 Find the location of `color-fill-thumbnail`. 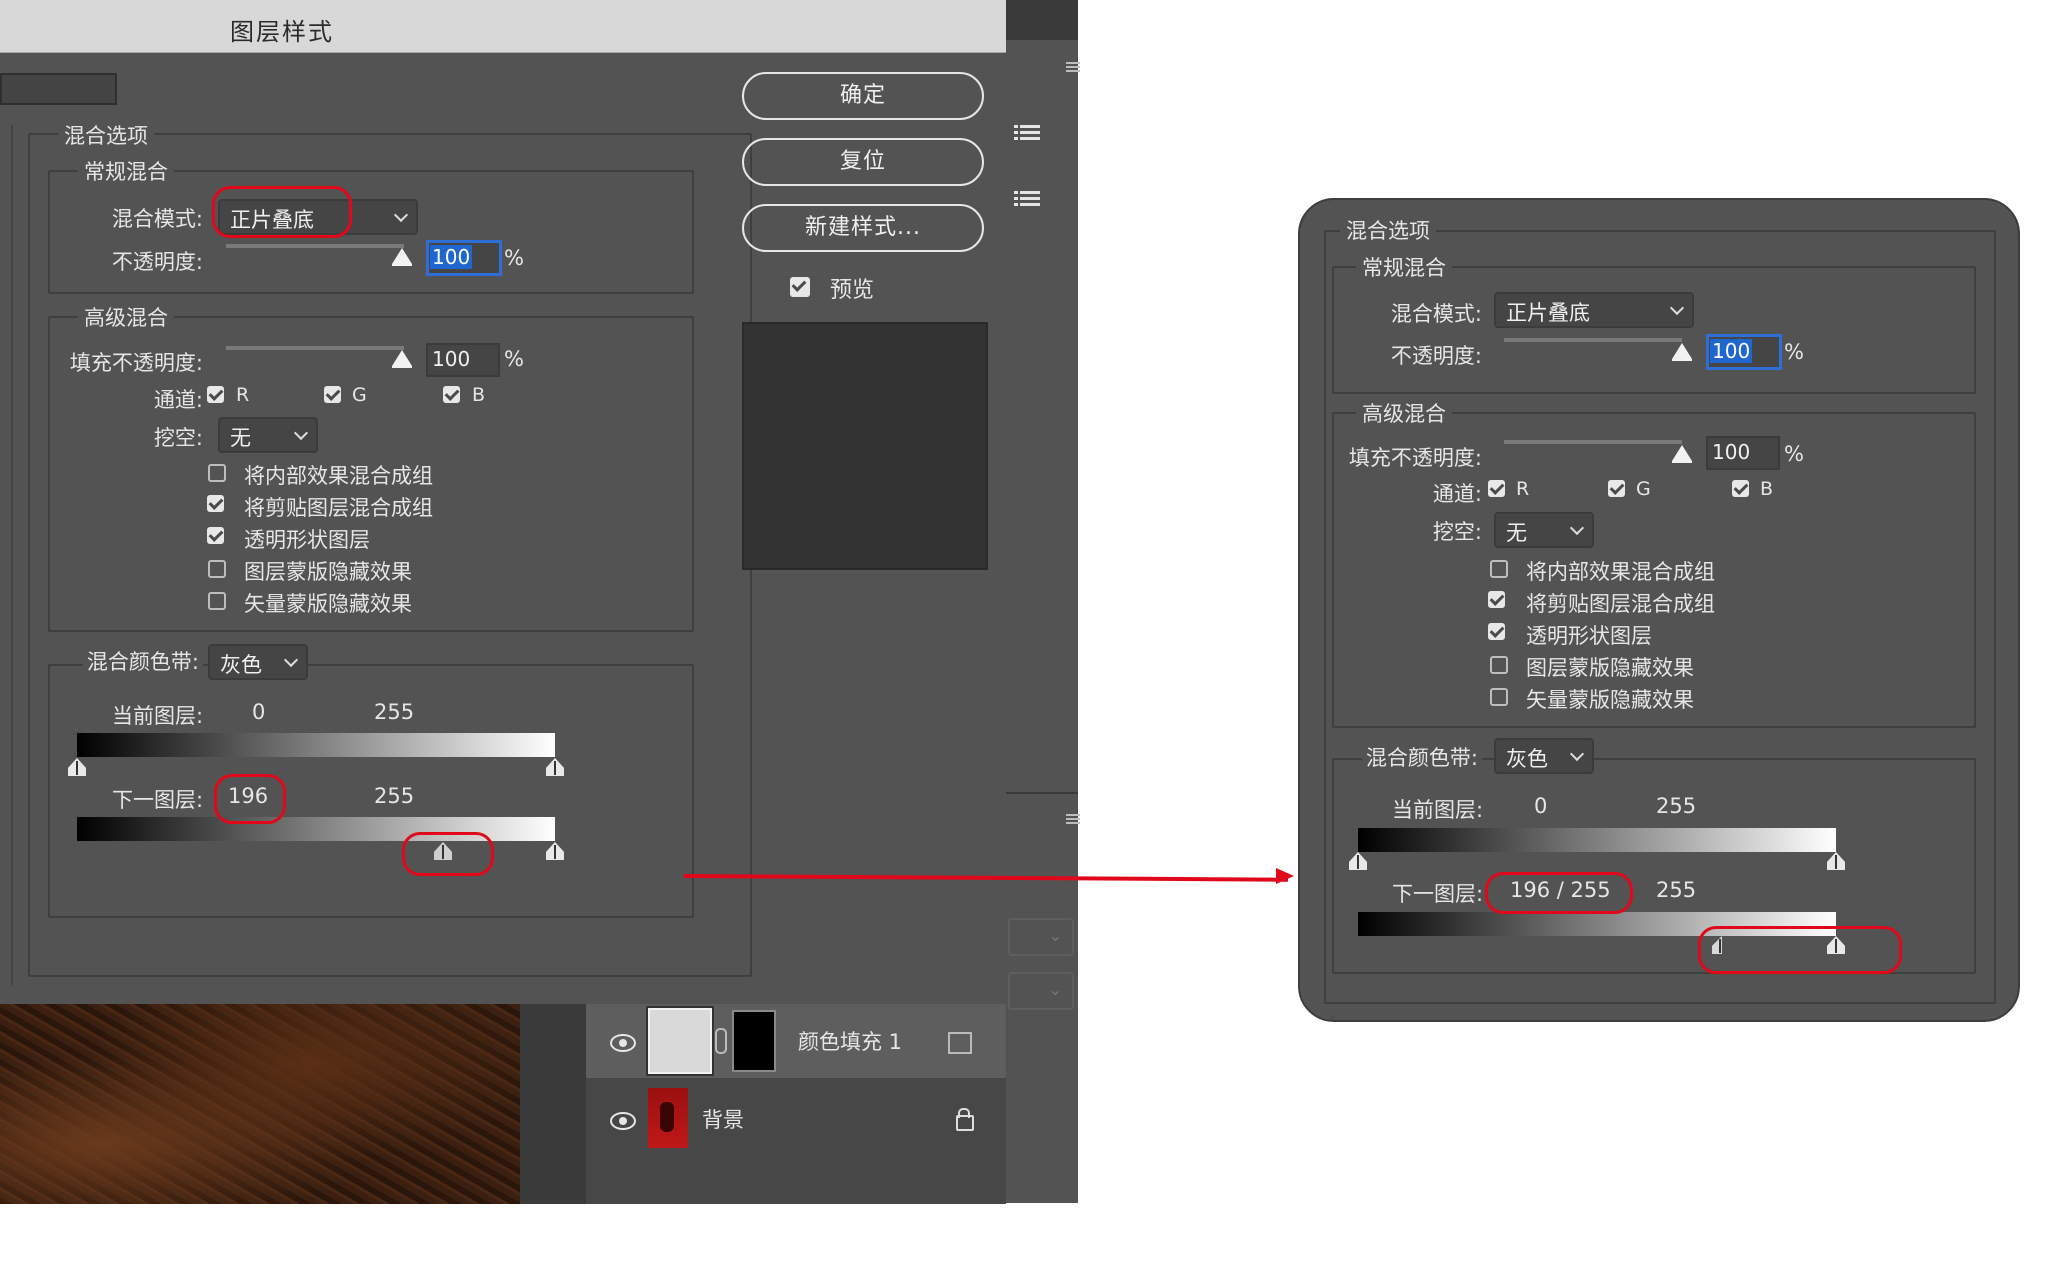

color-fill-thumbnail is located at coordinates (680, 1041).